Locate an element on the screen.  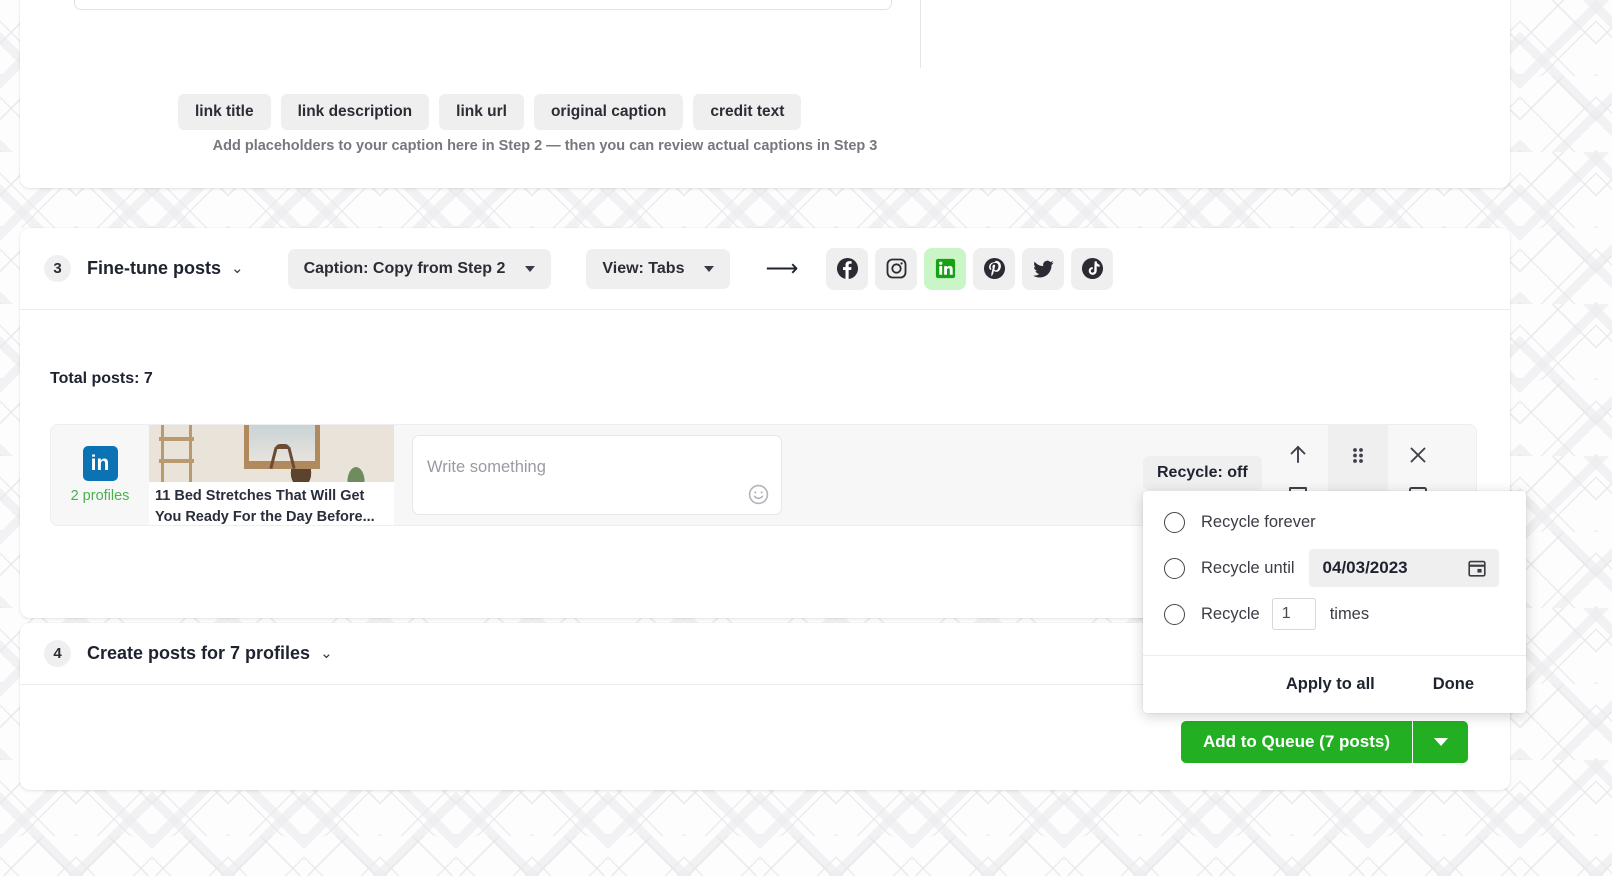
tab-facebook is located at coordinates (847, 268).